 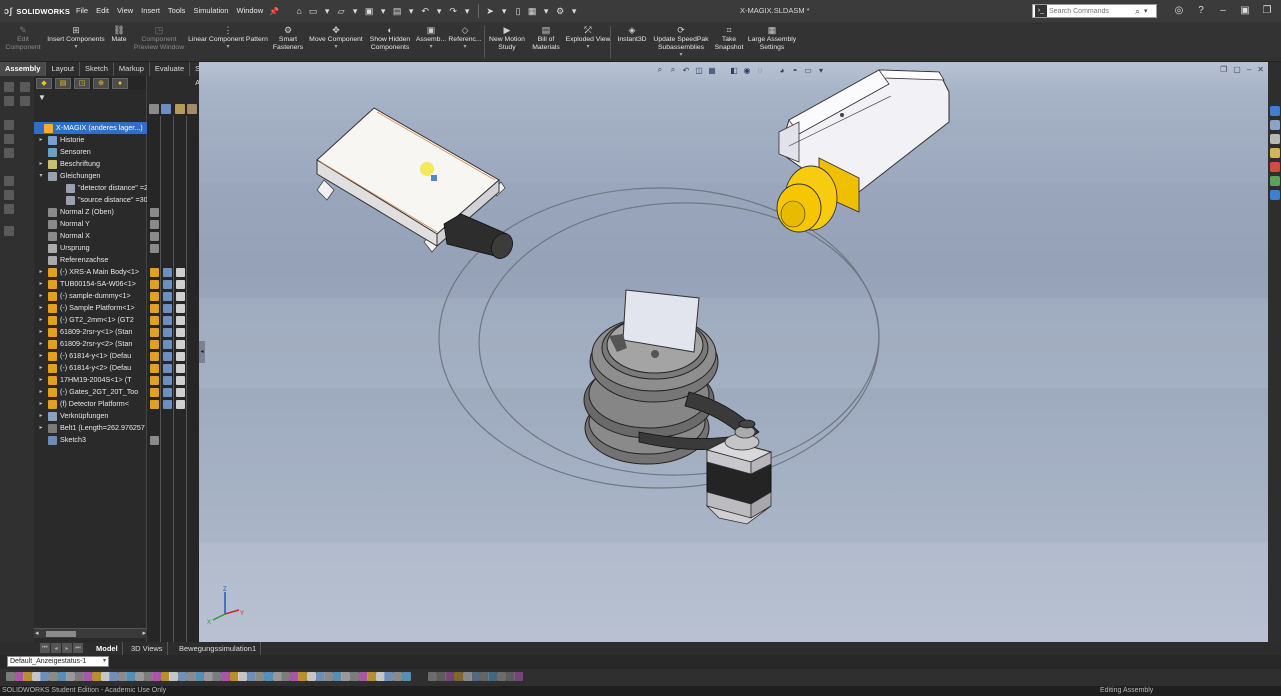 What do you see at coordinates (61, 634) in the screenshot?
I see `scrollbar-thumb` at bounding box center [61, 634].